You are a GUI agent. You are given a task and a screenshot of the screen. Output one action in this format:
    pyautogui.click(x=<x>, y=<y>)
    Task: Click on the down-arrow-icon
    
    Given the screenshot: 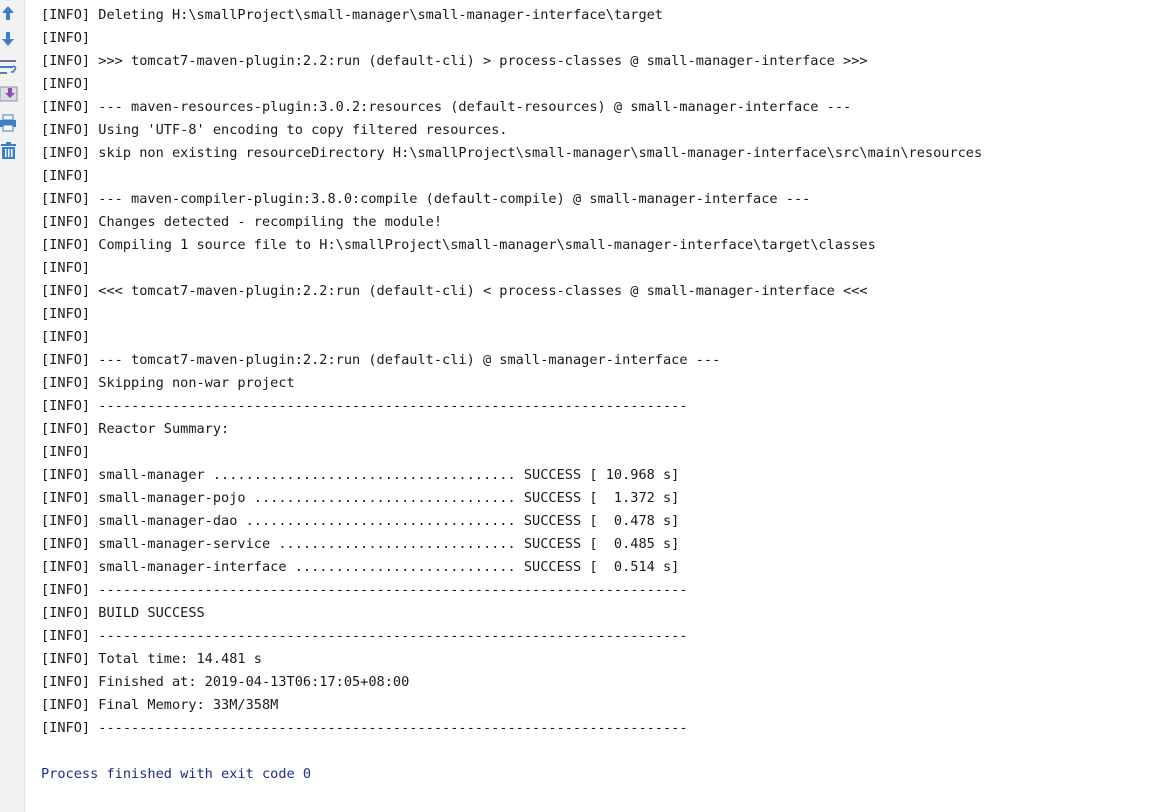 What is the action you would take?
    pyautogui.click(x=10, y=39)
    